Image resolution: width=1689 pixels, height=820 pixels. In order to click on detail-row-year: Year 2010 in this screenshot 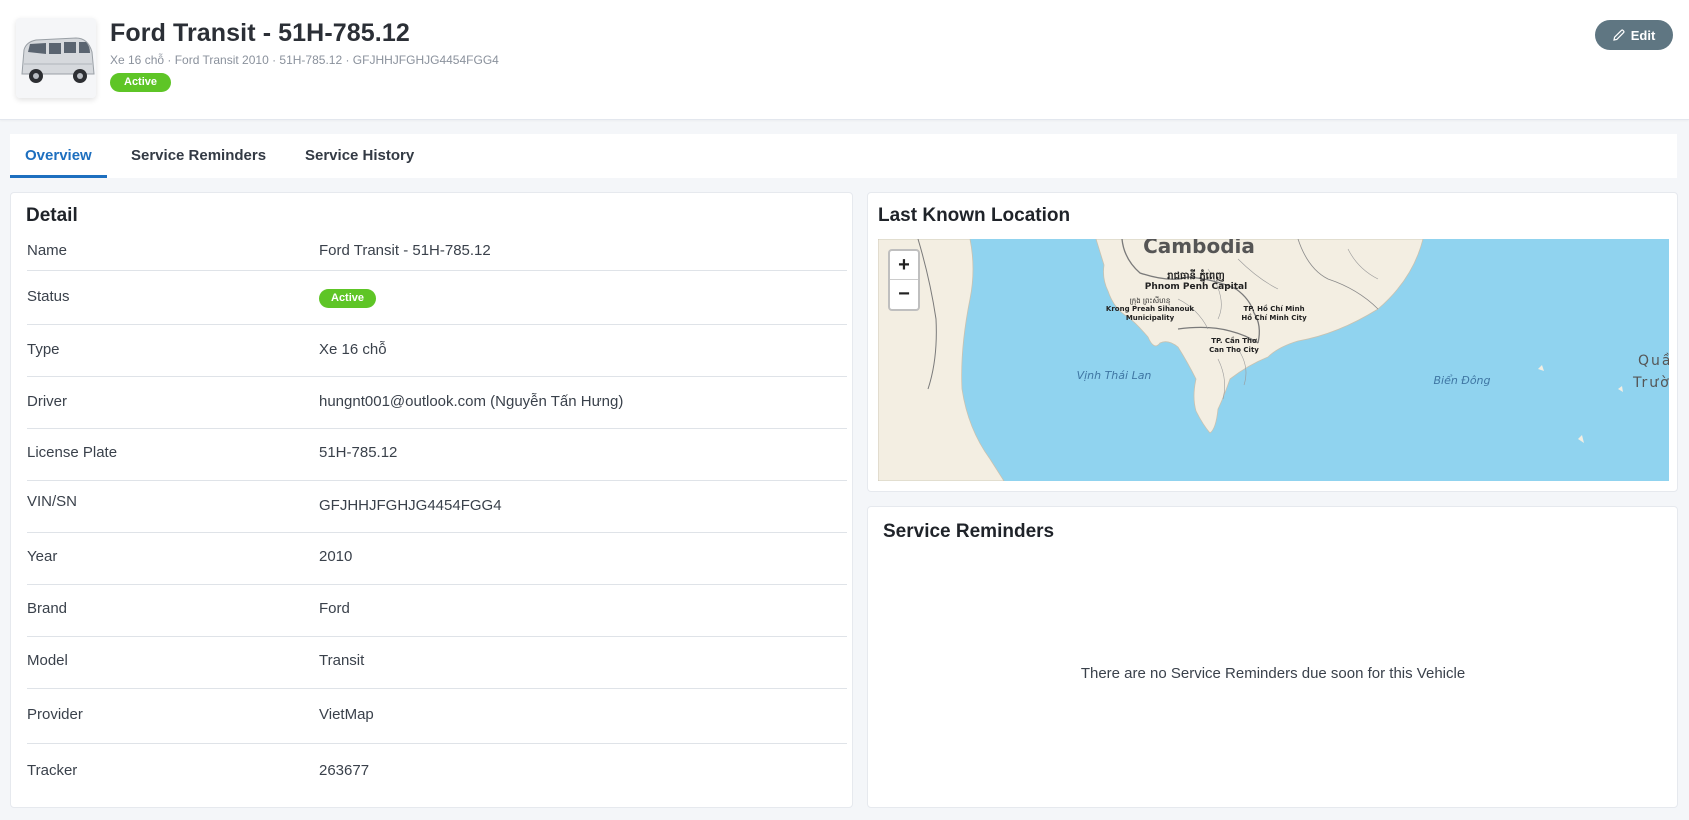, I will do `click(437, 559)`.